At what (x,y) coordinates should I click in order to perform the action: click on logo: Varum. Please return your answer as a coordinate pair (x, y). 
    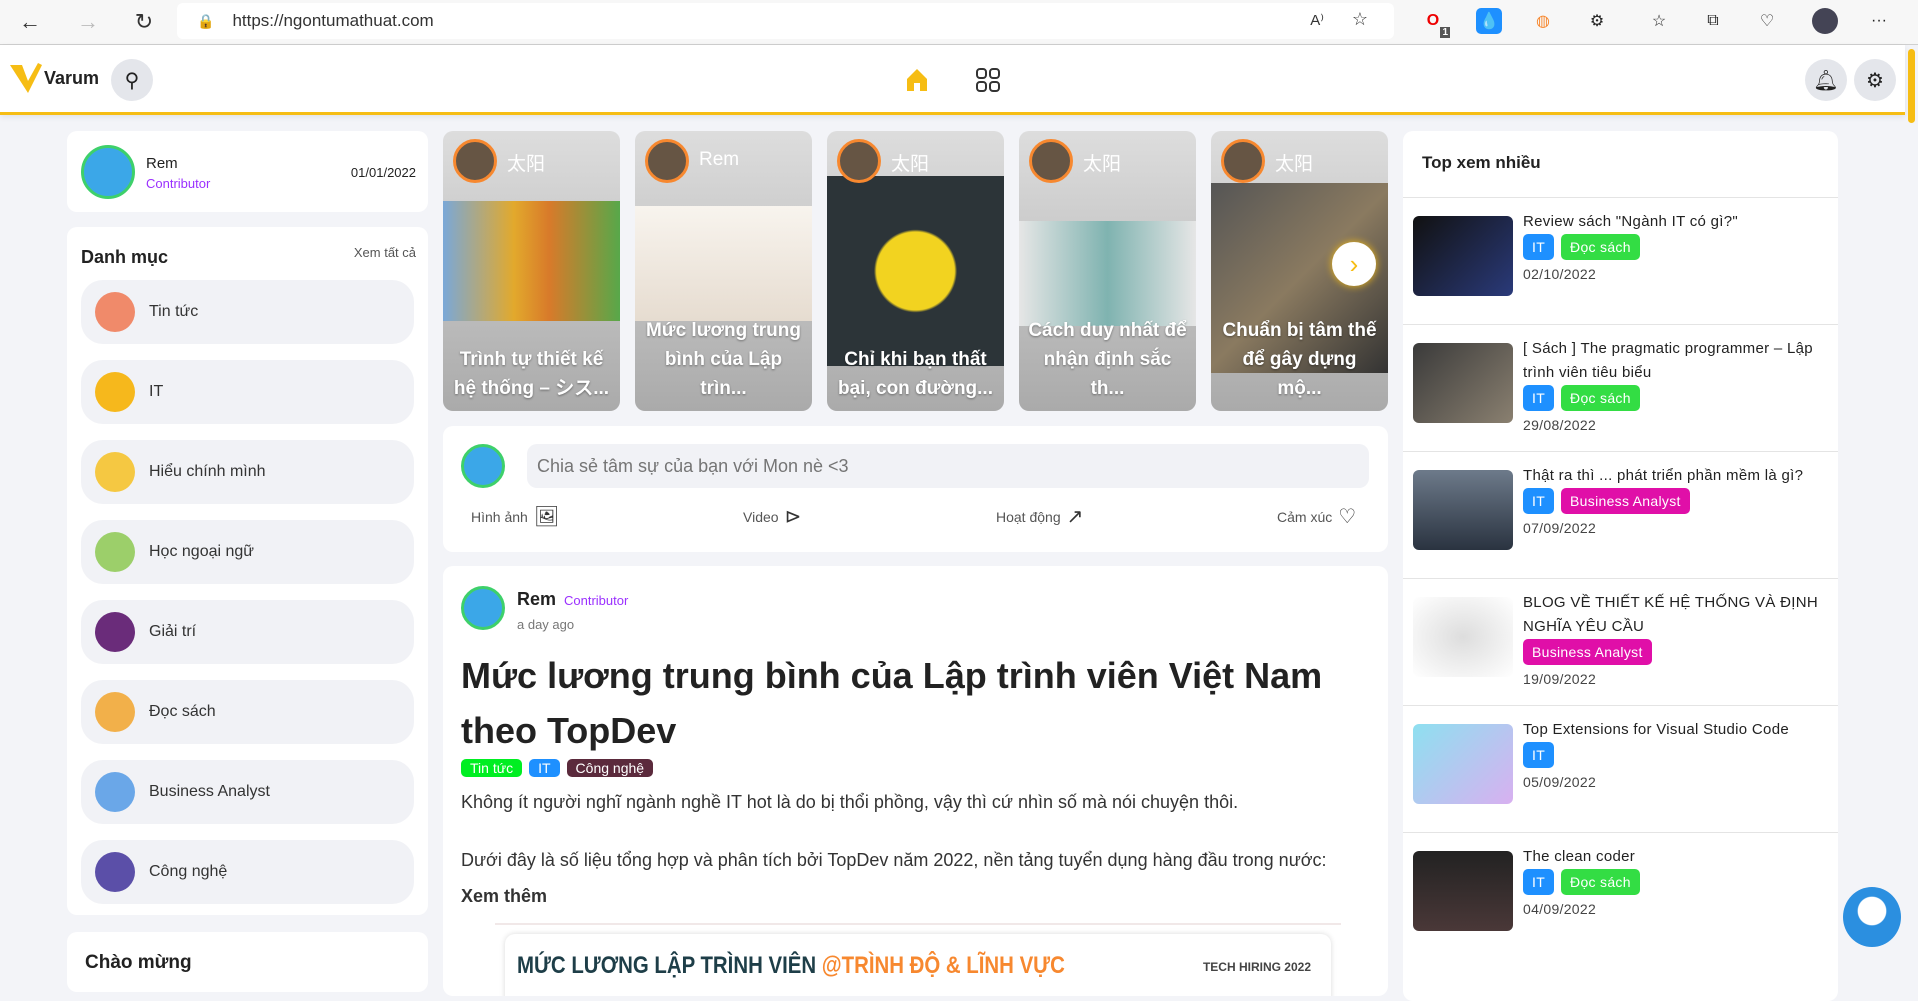
    Looking at the image, I should click on (53, 78).